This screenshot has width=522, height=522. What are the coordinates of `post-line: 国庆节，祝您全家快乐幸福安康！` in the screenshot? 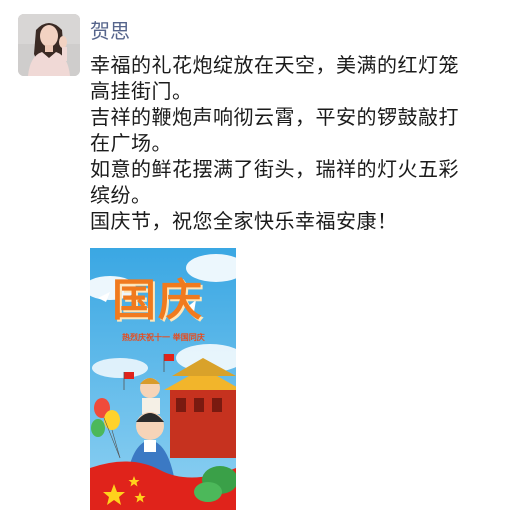 It's located at (244, 221).